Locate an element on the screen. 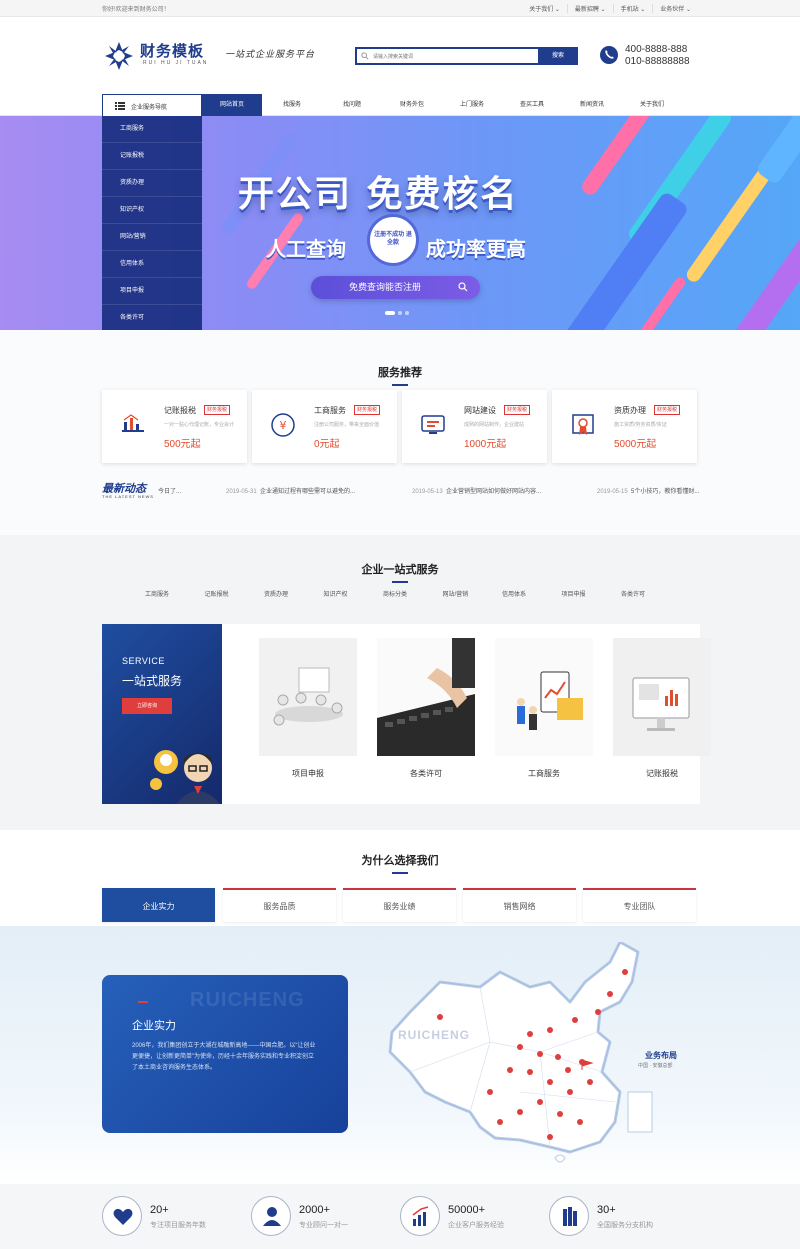 This screenshot has width=800, height=1249. menu-item-web-marketing: 网站/营销 is located at coordinates (152, 237).